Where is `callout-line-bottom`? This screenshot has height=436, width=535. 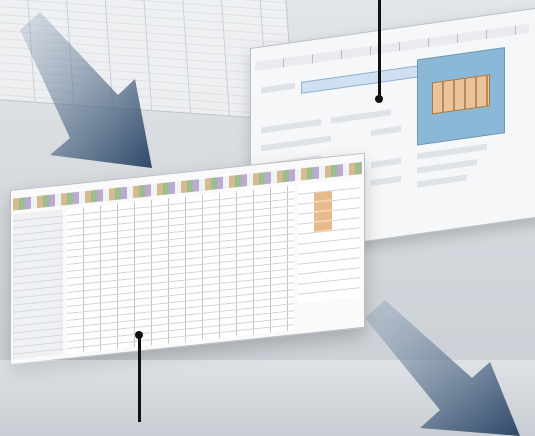
callout-line-bottom is located at coordinates (139, 379).